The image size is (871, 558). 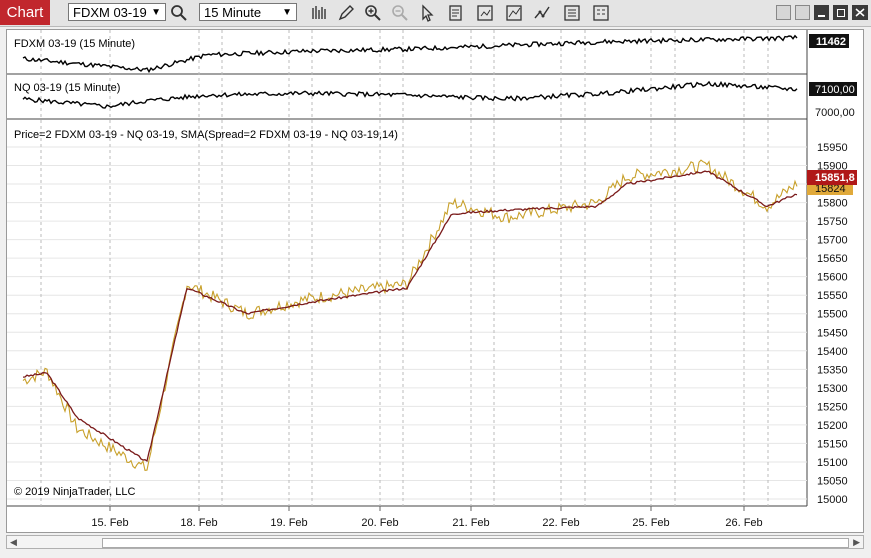 I want to click on close-icon, so click(x=860, y=12).